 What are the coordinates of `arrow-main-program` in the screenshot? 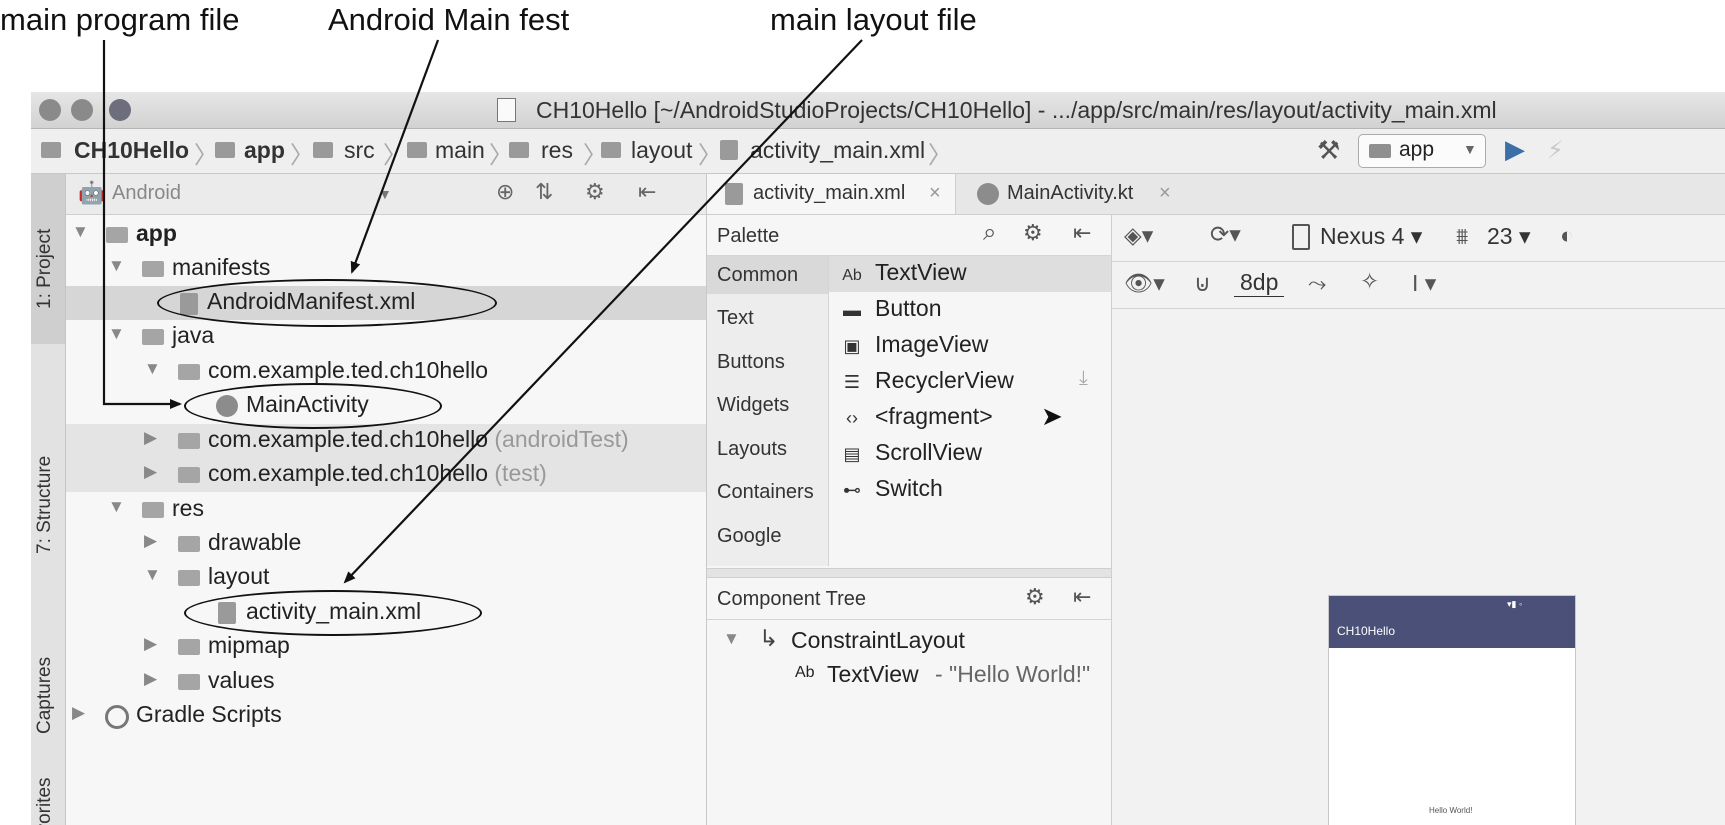 It's located at (142, 224).